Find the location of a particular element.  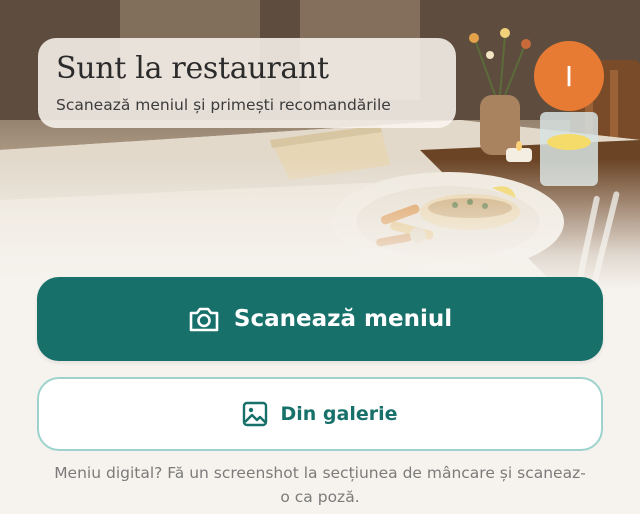

user-avatar: I is located at coordinates (569, 76).